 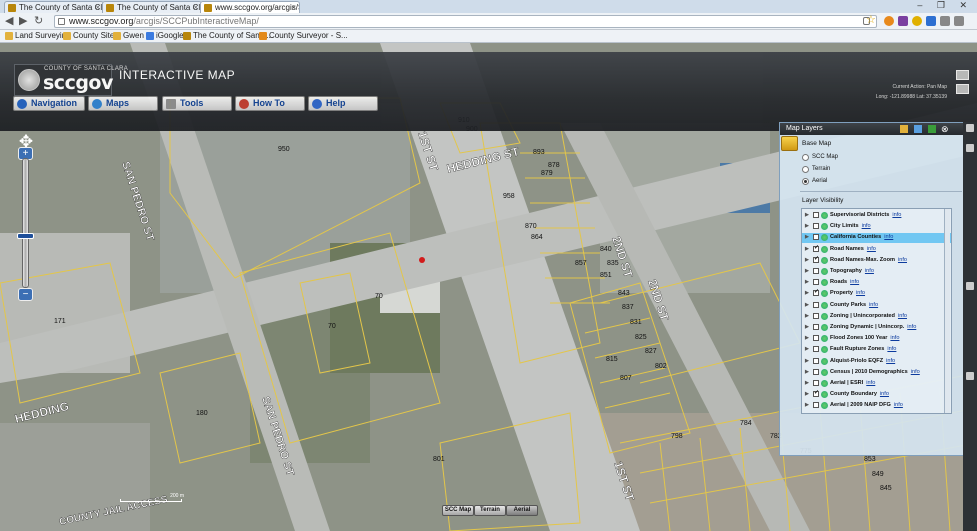 What do you see at coordinates (876, 260) in the screenshot?
I see `layer-item: ▶ Road Names-Max. Zoominfo` at bounding box center [876, 260].